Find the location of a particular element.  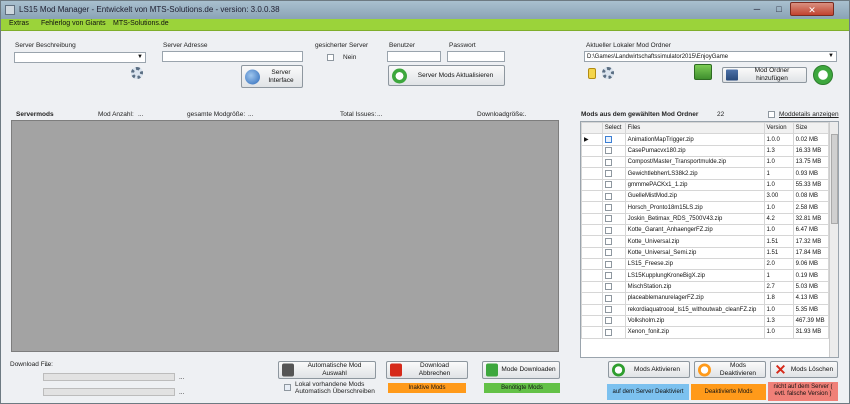

table-row: GuelleMistMod.zip 3.00 0.08 MB is located at coordinates (705, 196).